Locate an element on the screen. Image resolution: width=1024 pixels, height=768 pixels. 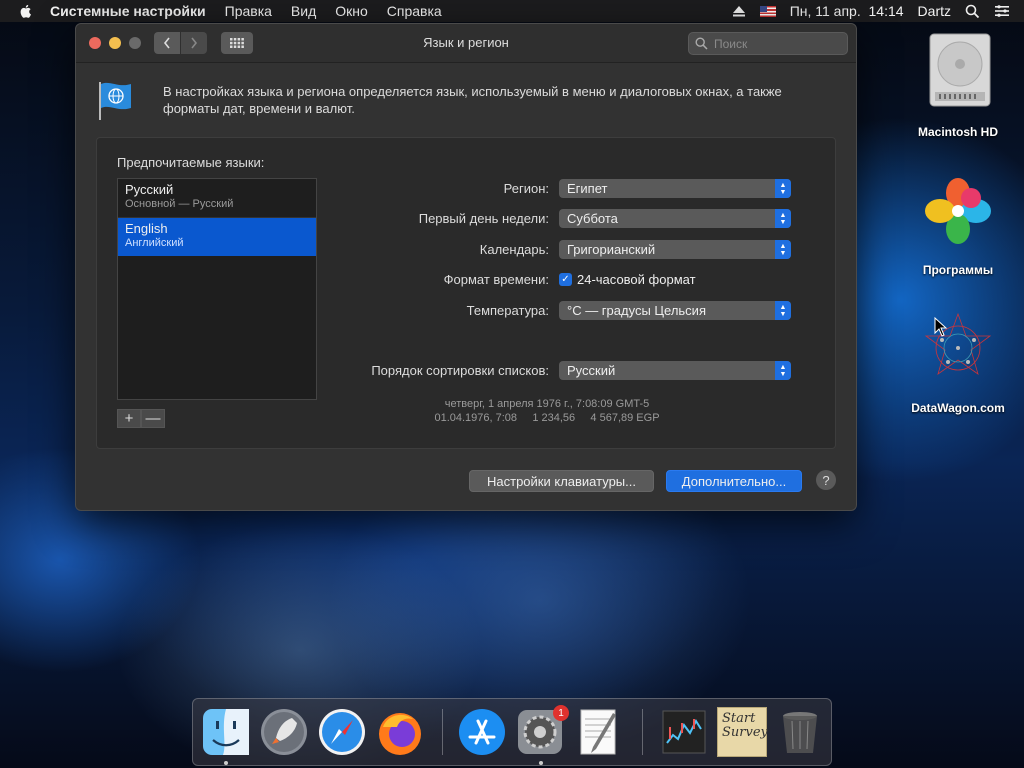
desktop-icon-label: Macintosh HD is located at coordinates (957, 132).